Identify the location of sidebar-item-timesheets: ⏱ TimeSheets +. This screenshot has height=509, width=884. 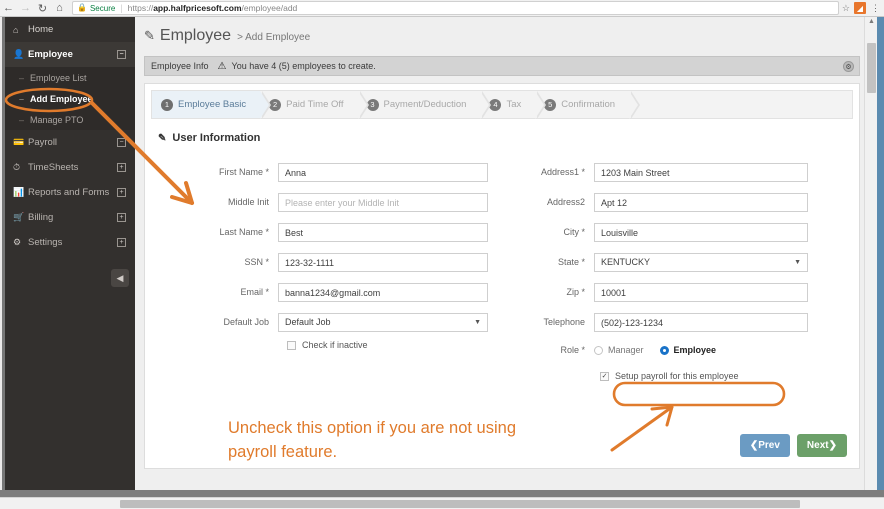
(70, 167).